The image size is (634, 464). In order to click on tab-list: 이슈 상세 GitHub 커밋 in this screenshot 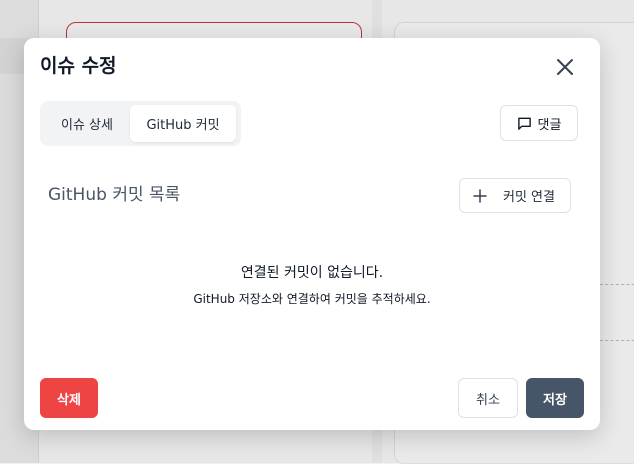, I will do `click(140, 123)`.